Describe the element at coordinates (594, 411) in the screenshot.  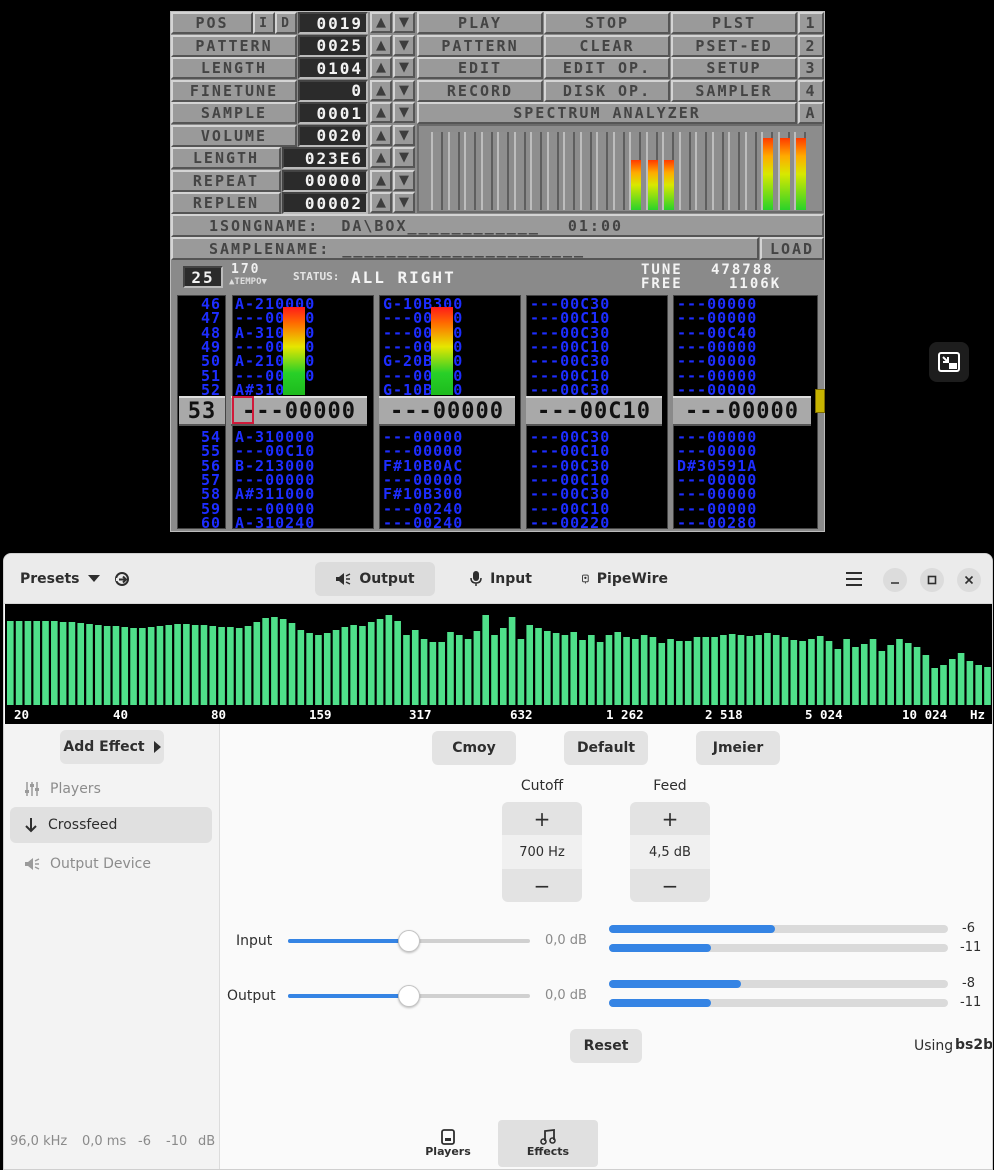
I see `current-row-cell: ---00C10` at that location.